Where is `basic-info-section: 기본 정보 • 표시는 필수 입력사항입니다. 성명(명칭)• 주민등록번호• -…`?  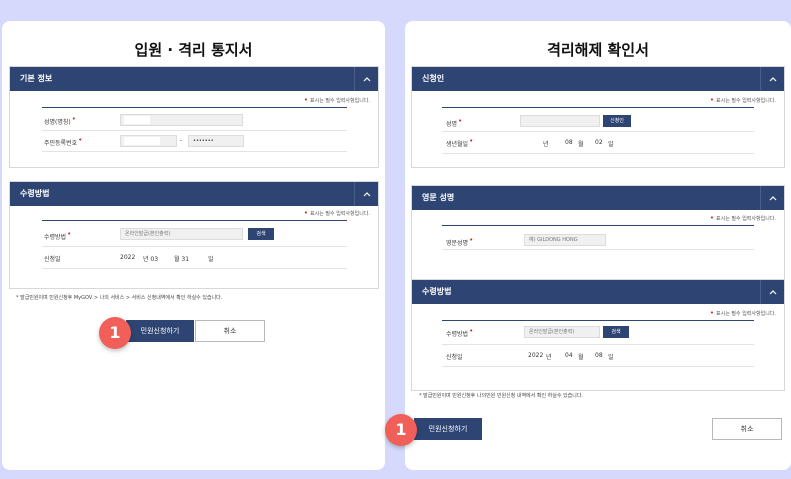 basic-info-section: 기본 정보 • 표시는 필수 입력사항입니다. 성명(명칭)• 주민등록번호• -… is located at coordinates (194, 117).